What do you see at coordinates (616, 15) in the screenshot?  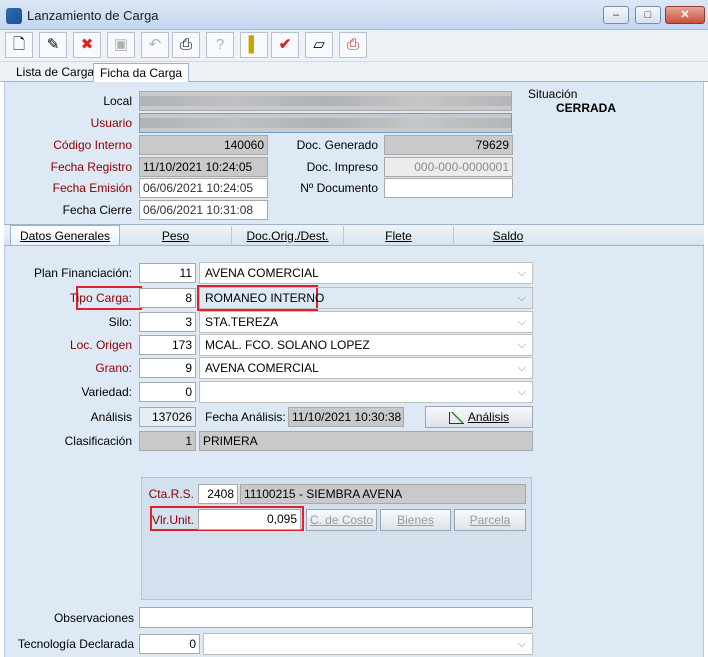 I see `minimize-button: –` at bounding box center [616, 15].